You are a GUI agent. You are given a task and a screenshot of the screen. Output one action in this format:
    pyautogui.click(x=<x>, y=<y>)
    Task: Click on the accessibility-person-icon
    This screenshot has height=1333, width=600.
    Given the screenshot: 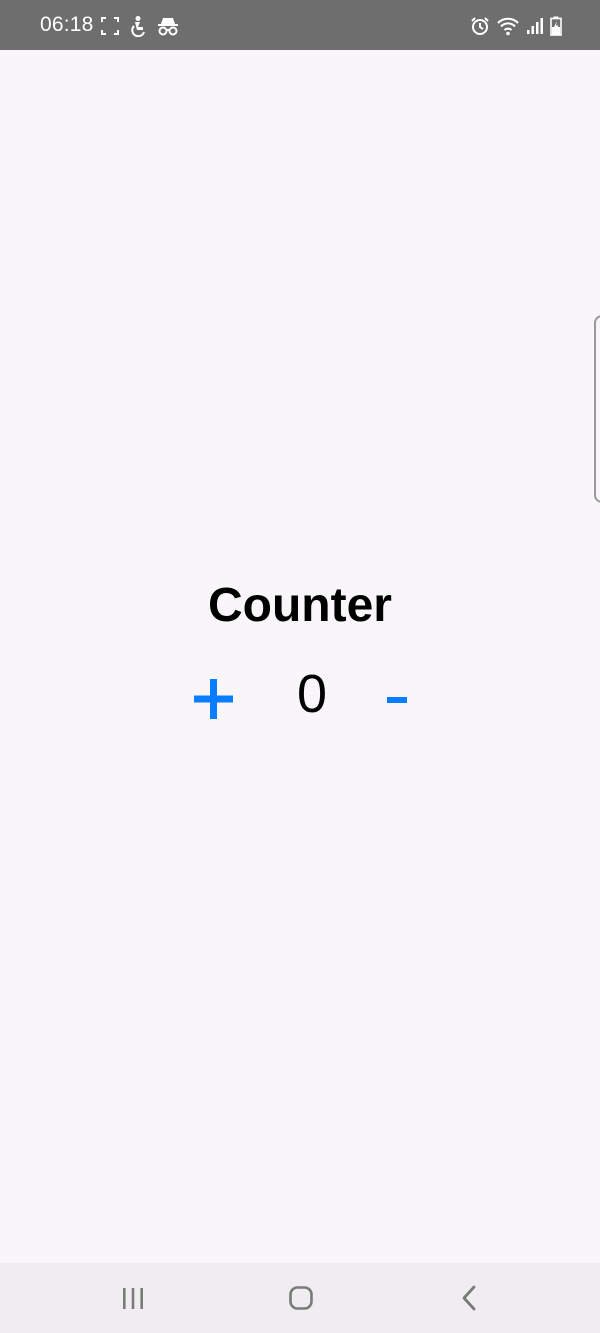 What is the action you would take?
    pyautogui.click(x=138, y=26)
    